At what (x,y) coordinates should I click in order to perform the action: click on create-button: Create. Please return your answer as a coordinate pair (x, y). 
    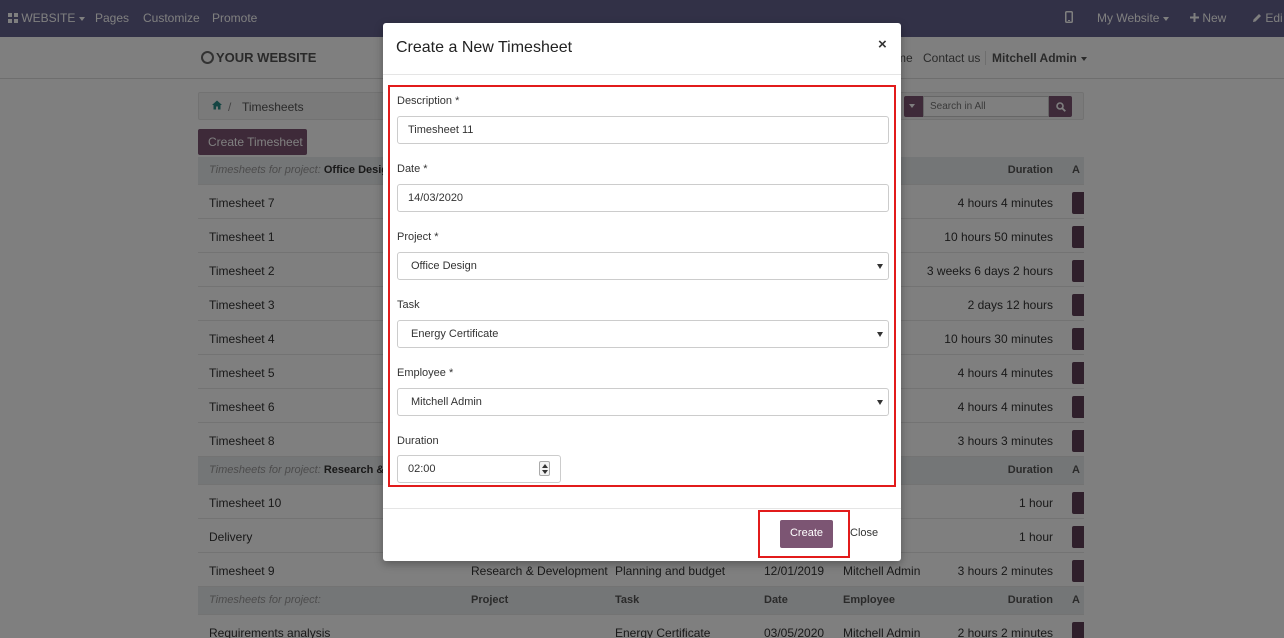
    Looking at the image, I should click on (806, 534).